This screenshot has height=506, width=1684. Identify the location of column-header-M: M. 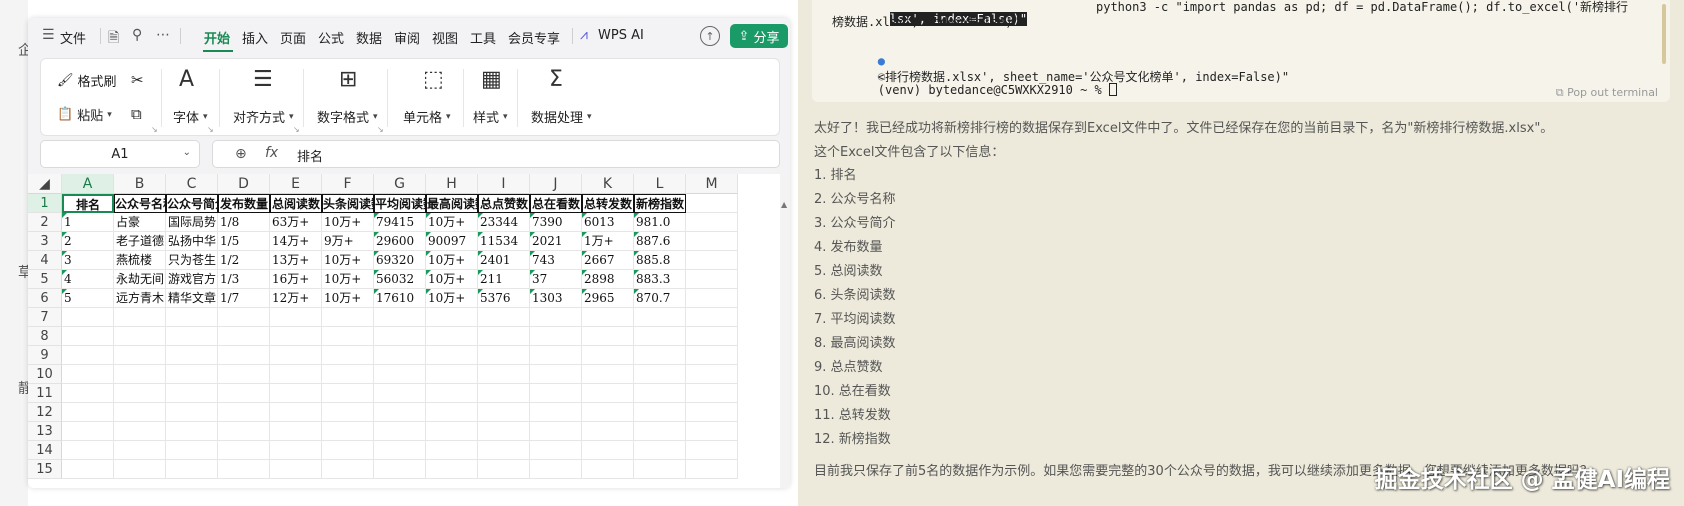
(712, 184).